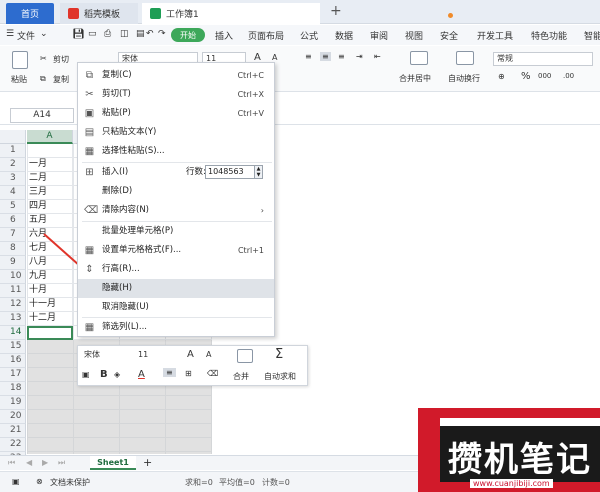 The width and height of the screenshot is (600, 492). Describe the element at coordinates (526, 76) in the screenshot. I see `percent-button: %` at that location.